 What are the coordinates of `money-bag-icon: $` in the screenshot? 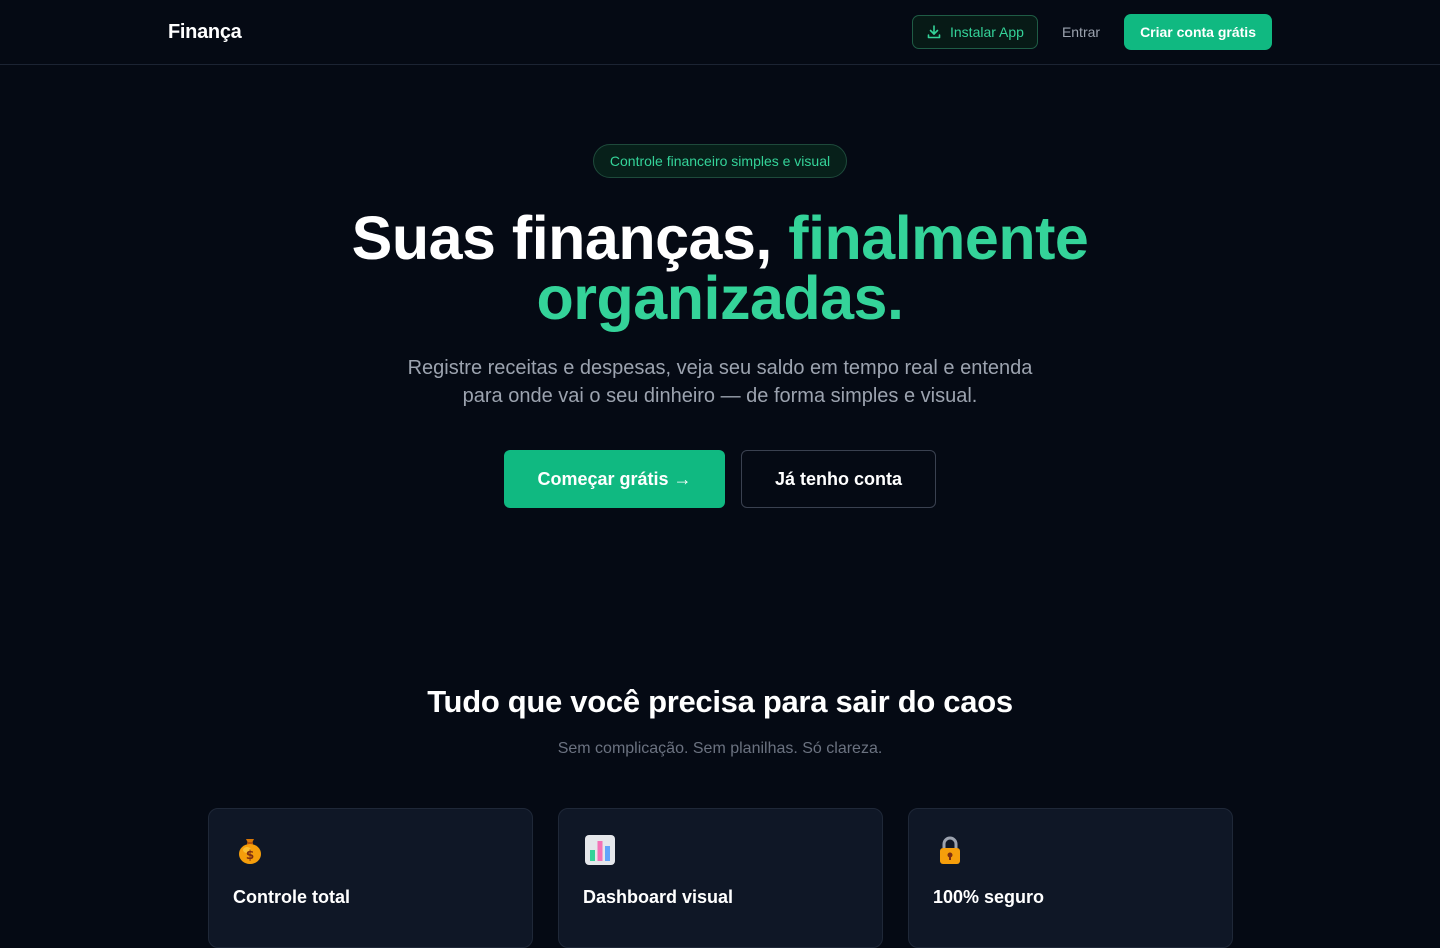 It's located at (250, 851).